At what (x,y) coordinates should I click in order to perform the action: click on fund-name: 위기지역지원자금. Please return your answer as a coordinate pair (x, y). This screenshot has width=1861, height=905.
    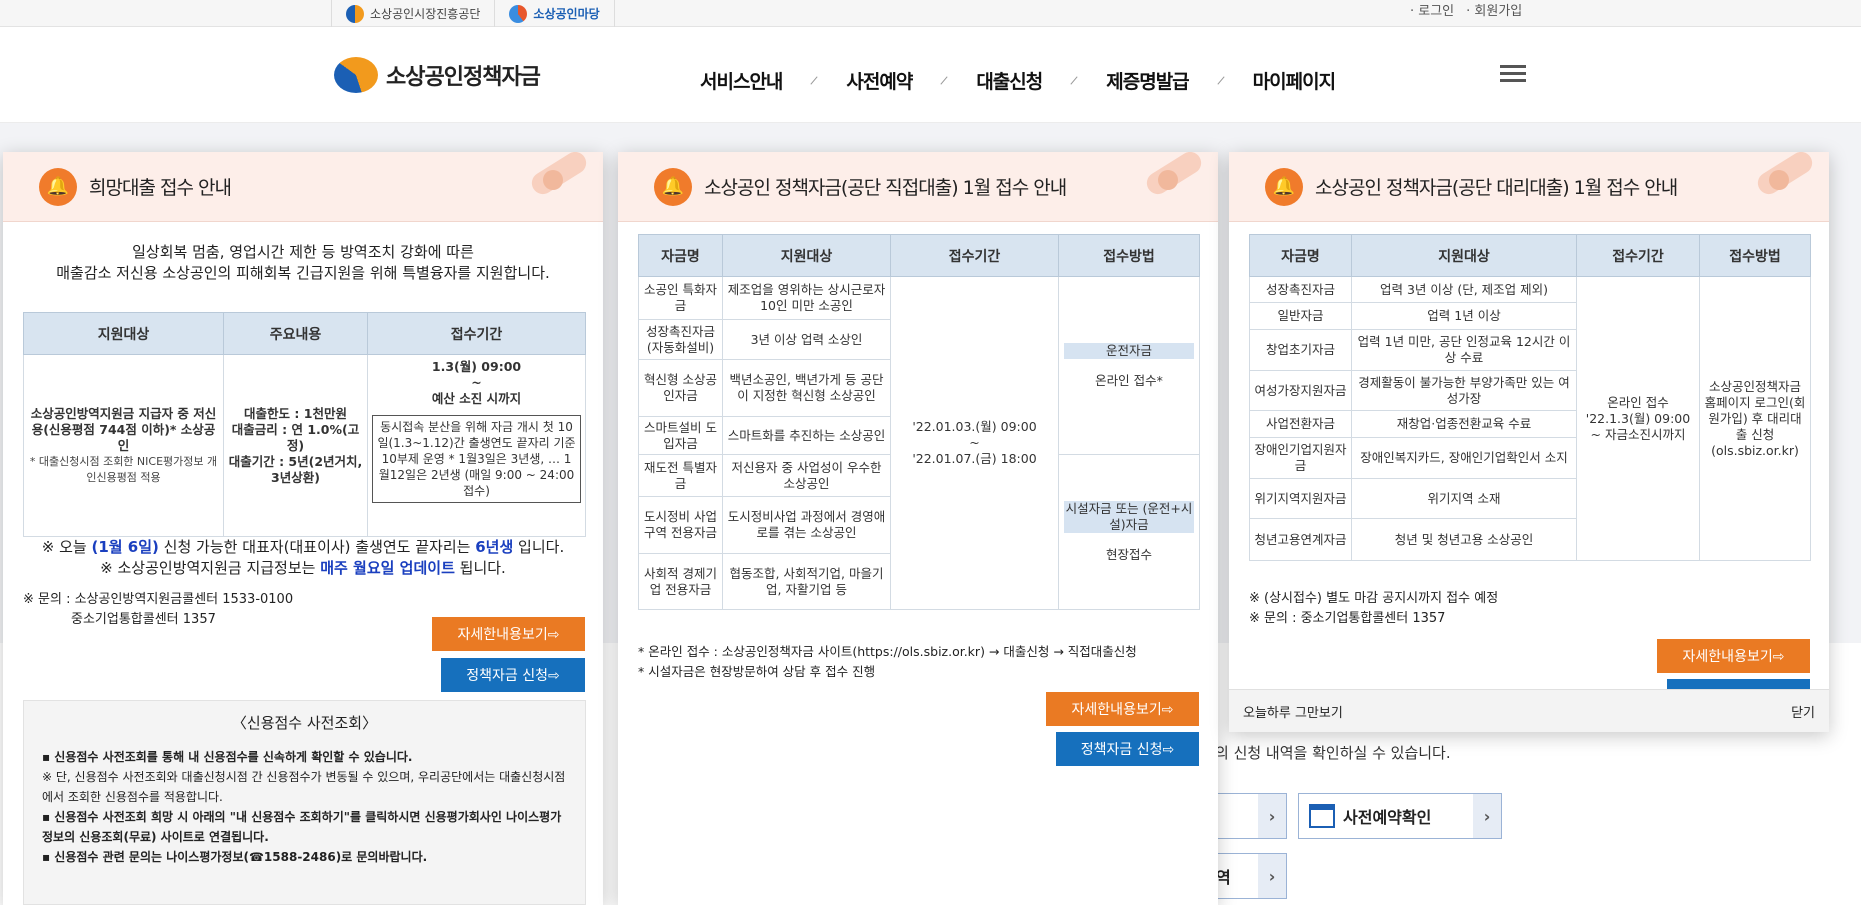
    Looking at the image, I should click on (1300, 498).